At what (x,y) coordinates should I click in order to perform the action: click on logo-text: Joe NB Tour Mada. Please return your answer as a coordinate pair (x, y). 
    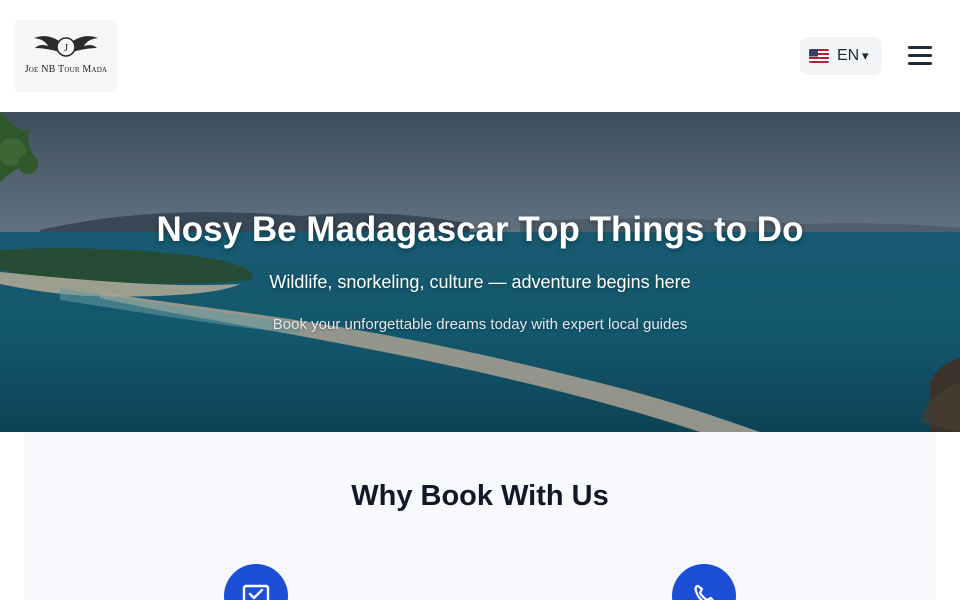
    Looking at the image, I should click on (66, 69).